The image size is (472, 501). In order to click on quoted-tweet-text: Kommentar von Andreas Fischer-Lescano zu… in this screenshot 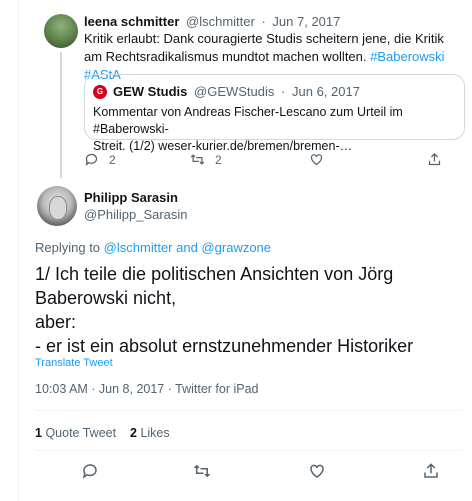, I will do `click(275, 129)`.